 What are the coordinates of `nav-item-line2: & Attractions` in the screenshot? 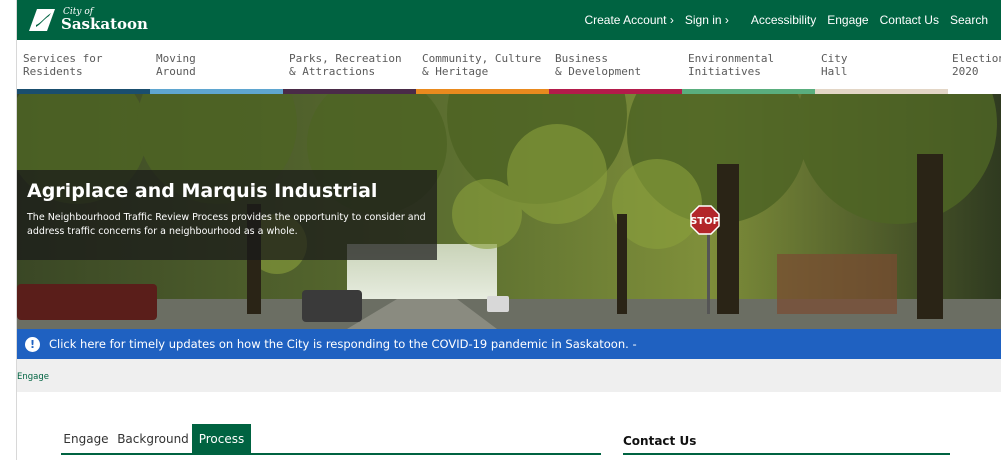 It's located at (332, 71).